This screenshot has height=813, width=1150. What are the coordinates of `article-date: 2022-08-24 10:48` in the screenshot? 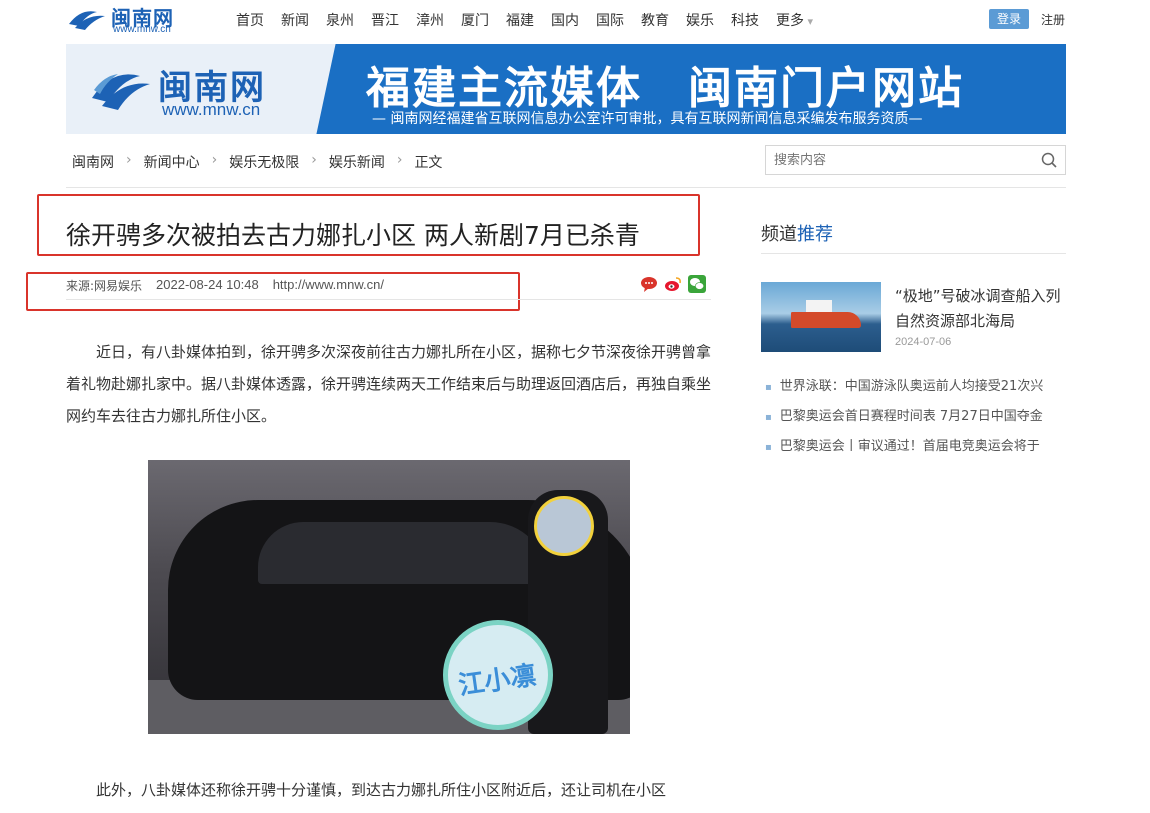 It's located at (207, 284).